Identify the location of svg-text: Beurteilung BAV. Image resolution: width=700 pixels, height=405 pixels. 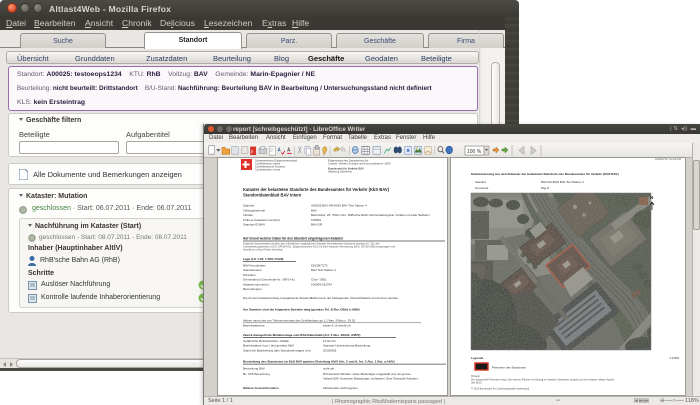
(254, 369).